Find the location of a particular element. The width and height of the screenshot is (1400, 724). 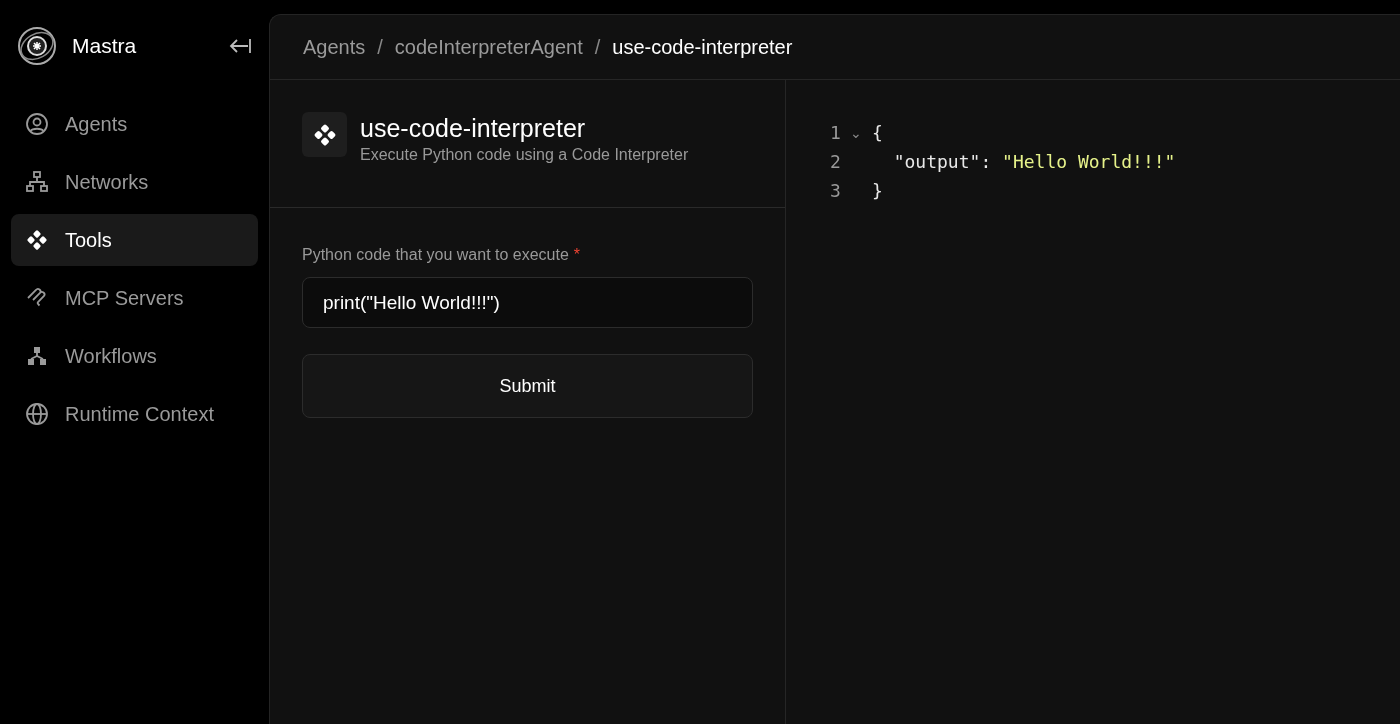

breadcrumb-link: codeInterpreterAgent is located at coordinates (488, 47).